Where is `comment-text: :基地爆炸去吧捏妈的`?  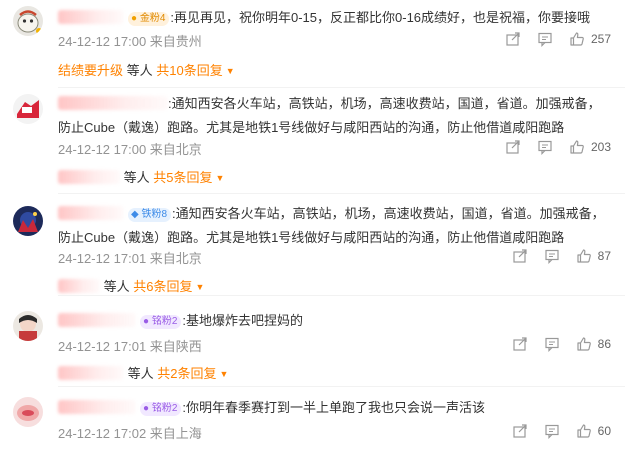
comment-text: :基地爆炸去吧捏妈的 is located at coordinates (243, 320).